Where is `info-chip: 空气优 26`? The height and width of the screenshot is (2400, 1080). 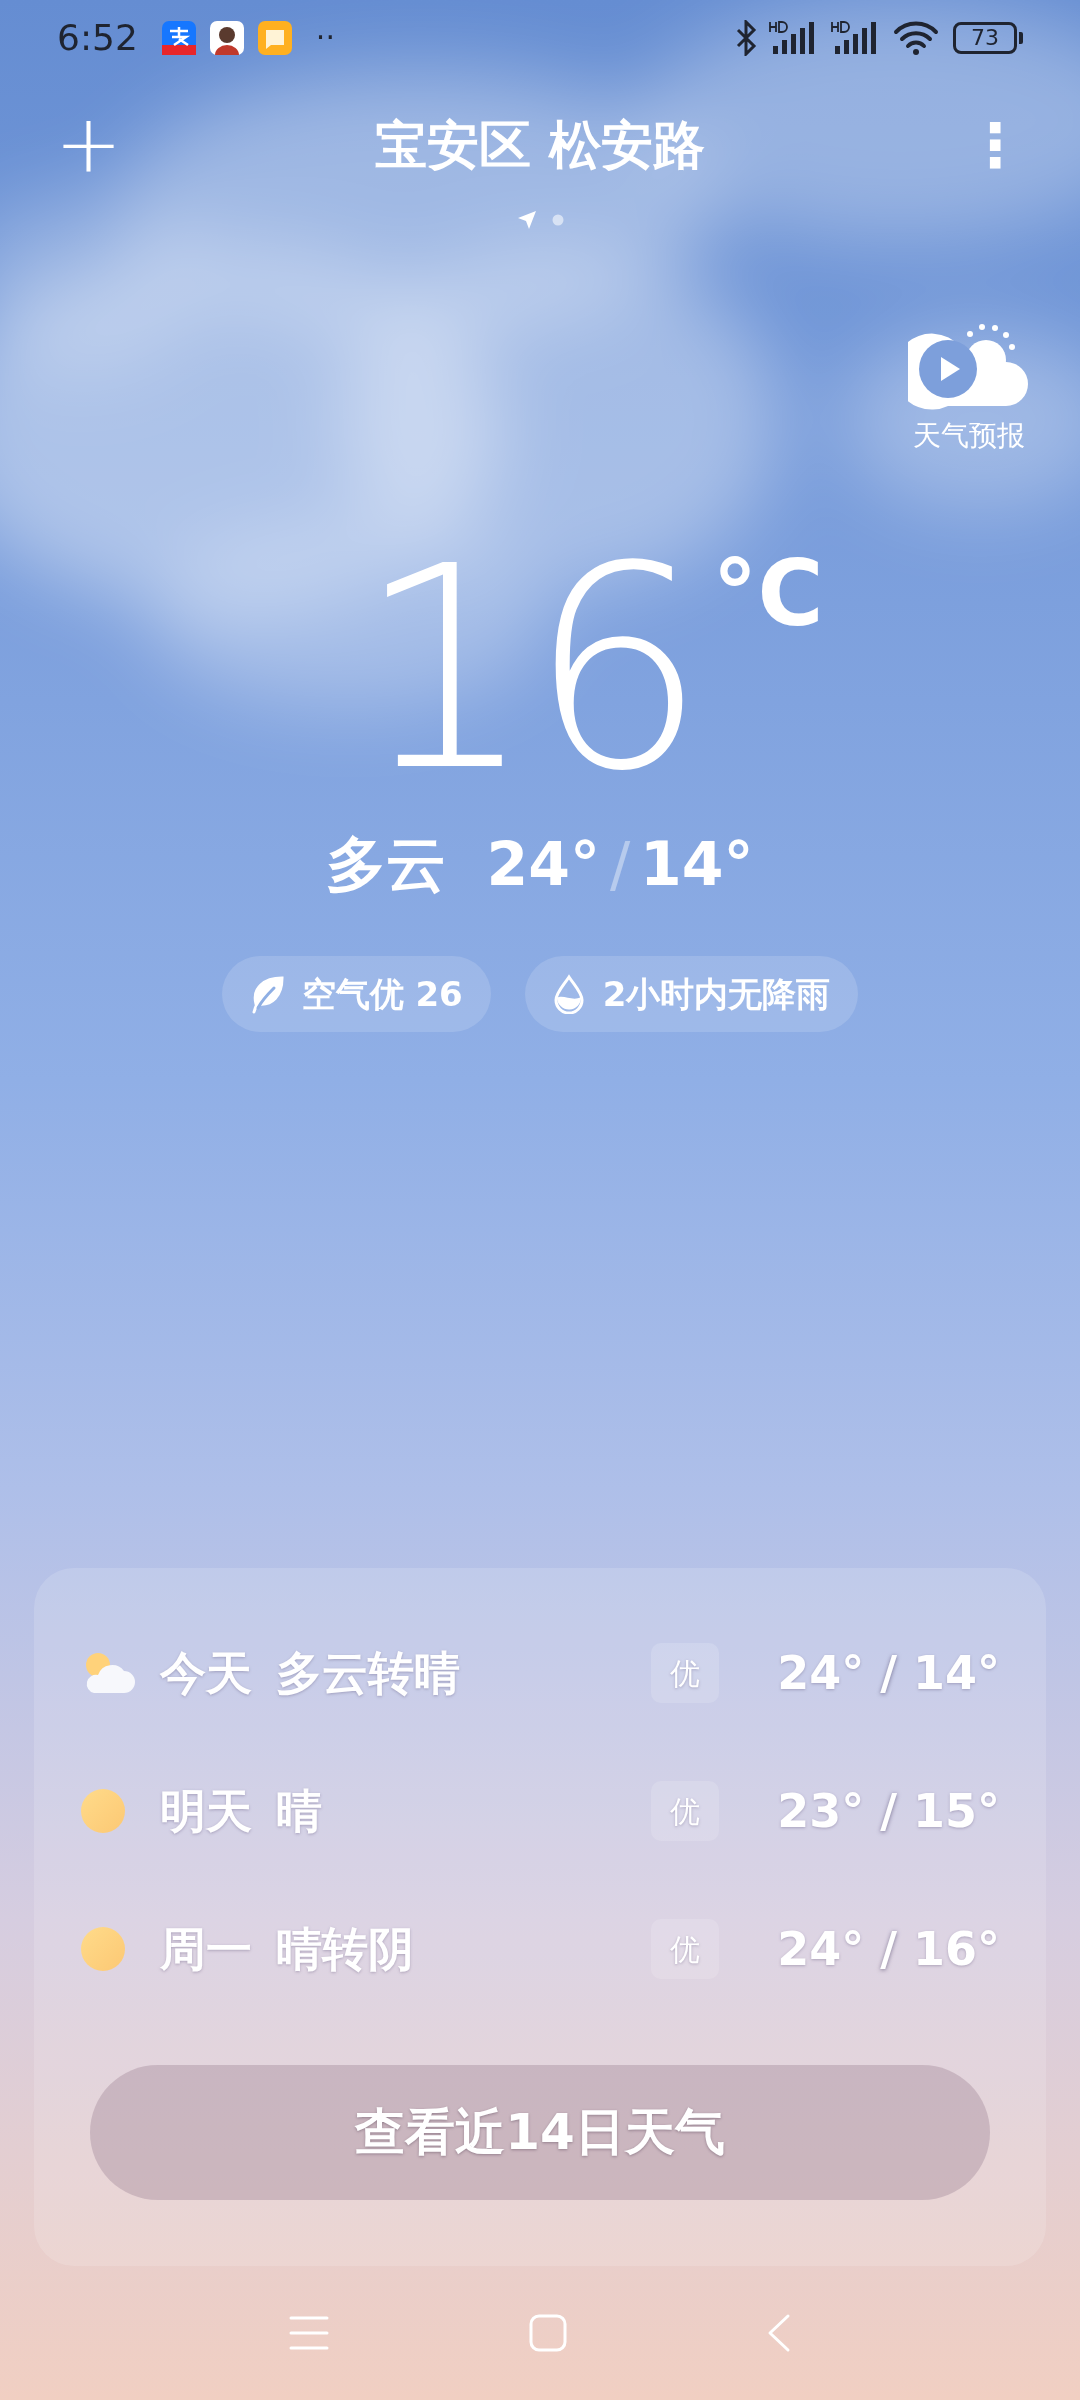 info-chip: 空气优 26 is located at coordinates (356, 994).